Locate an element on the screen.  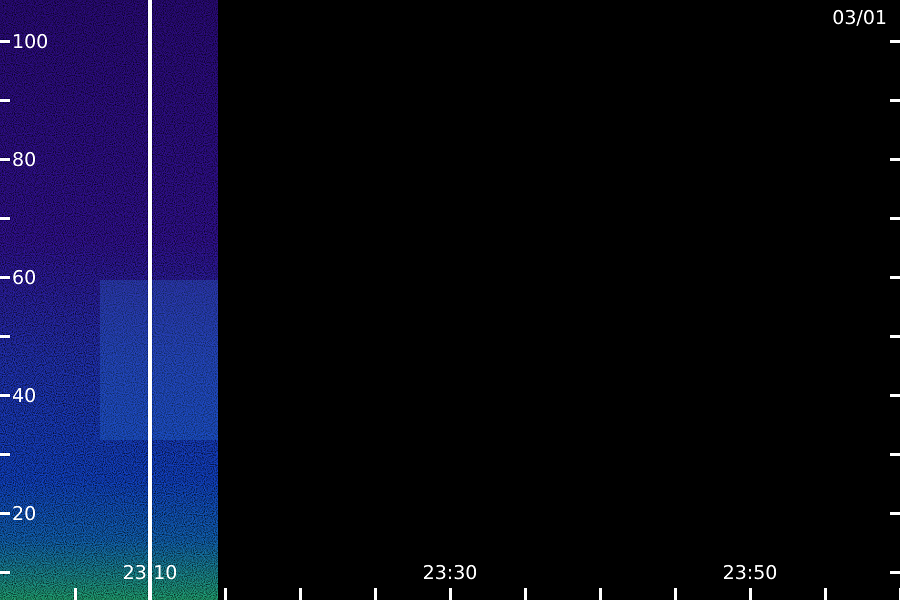
axis-label: 100 is located at coordinates (30, 42).